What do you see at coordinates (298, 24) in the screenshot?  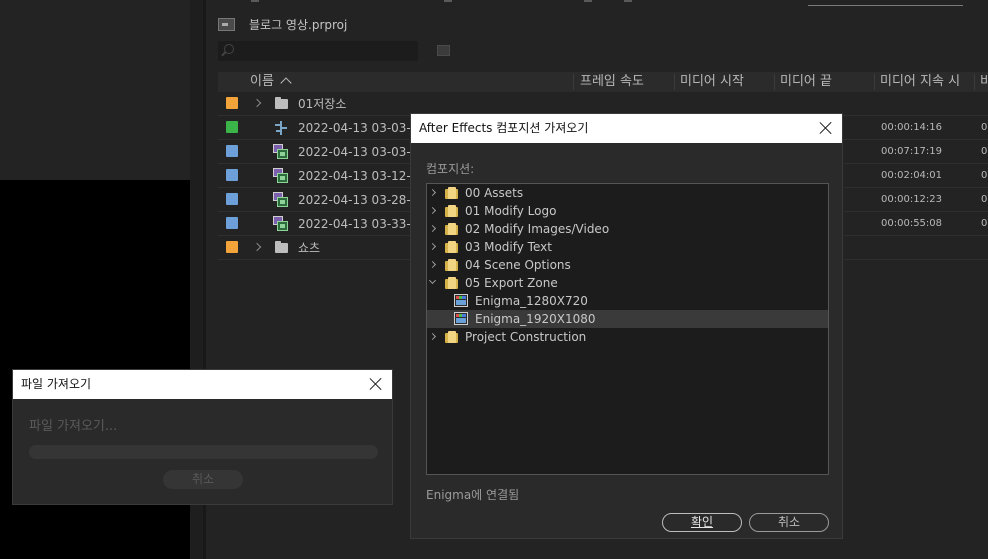 I see `project-title: 블로그 영상.prproj` at bounding box center [298, 24].